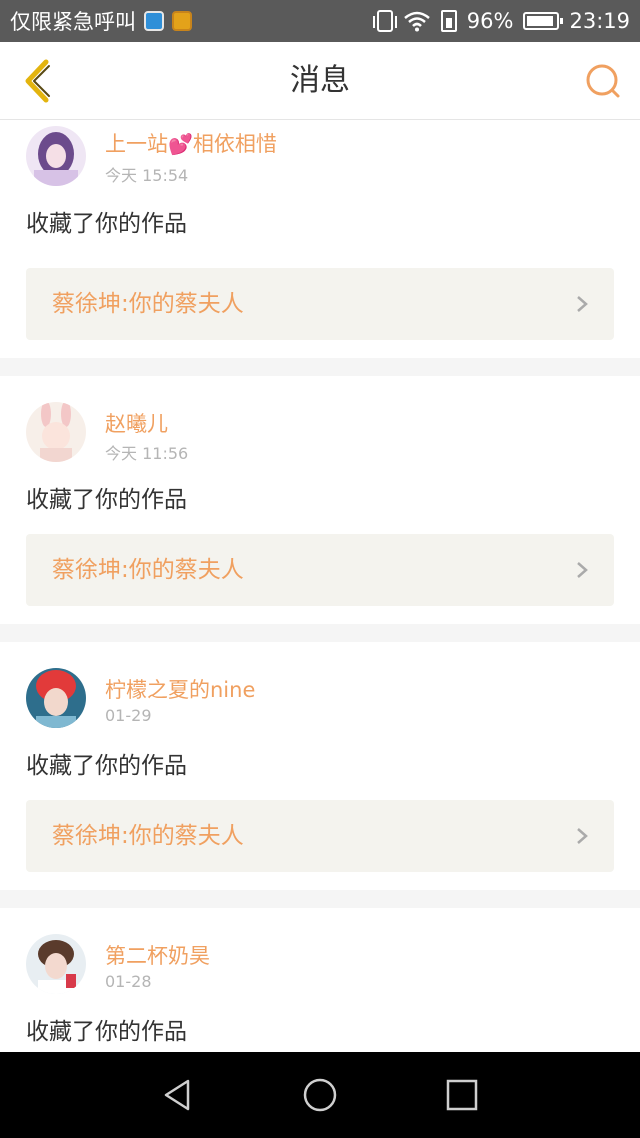  What do you see at coordinates (448, 21) in the screenshot?
I see `sim-icon` at bounding box center [448, 21].